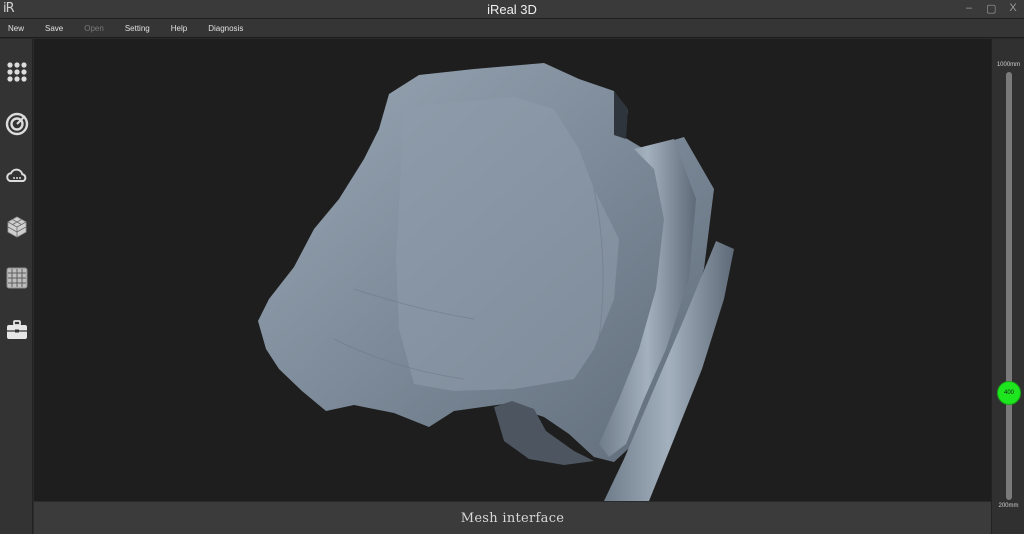 The width and height of the screenshot is (1024, 534). I want to click on restore-button: ▢, so click(991, 8).